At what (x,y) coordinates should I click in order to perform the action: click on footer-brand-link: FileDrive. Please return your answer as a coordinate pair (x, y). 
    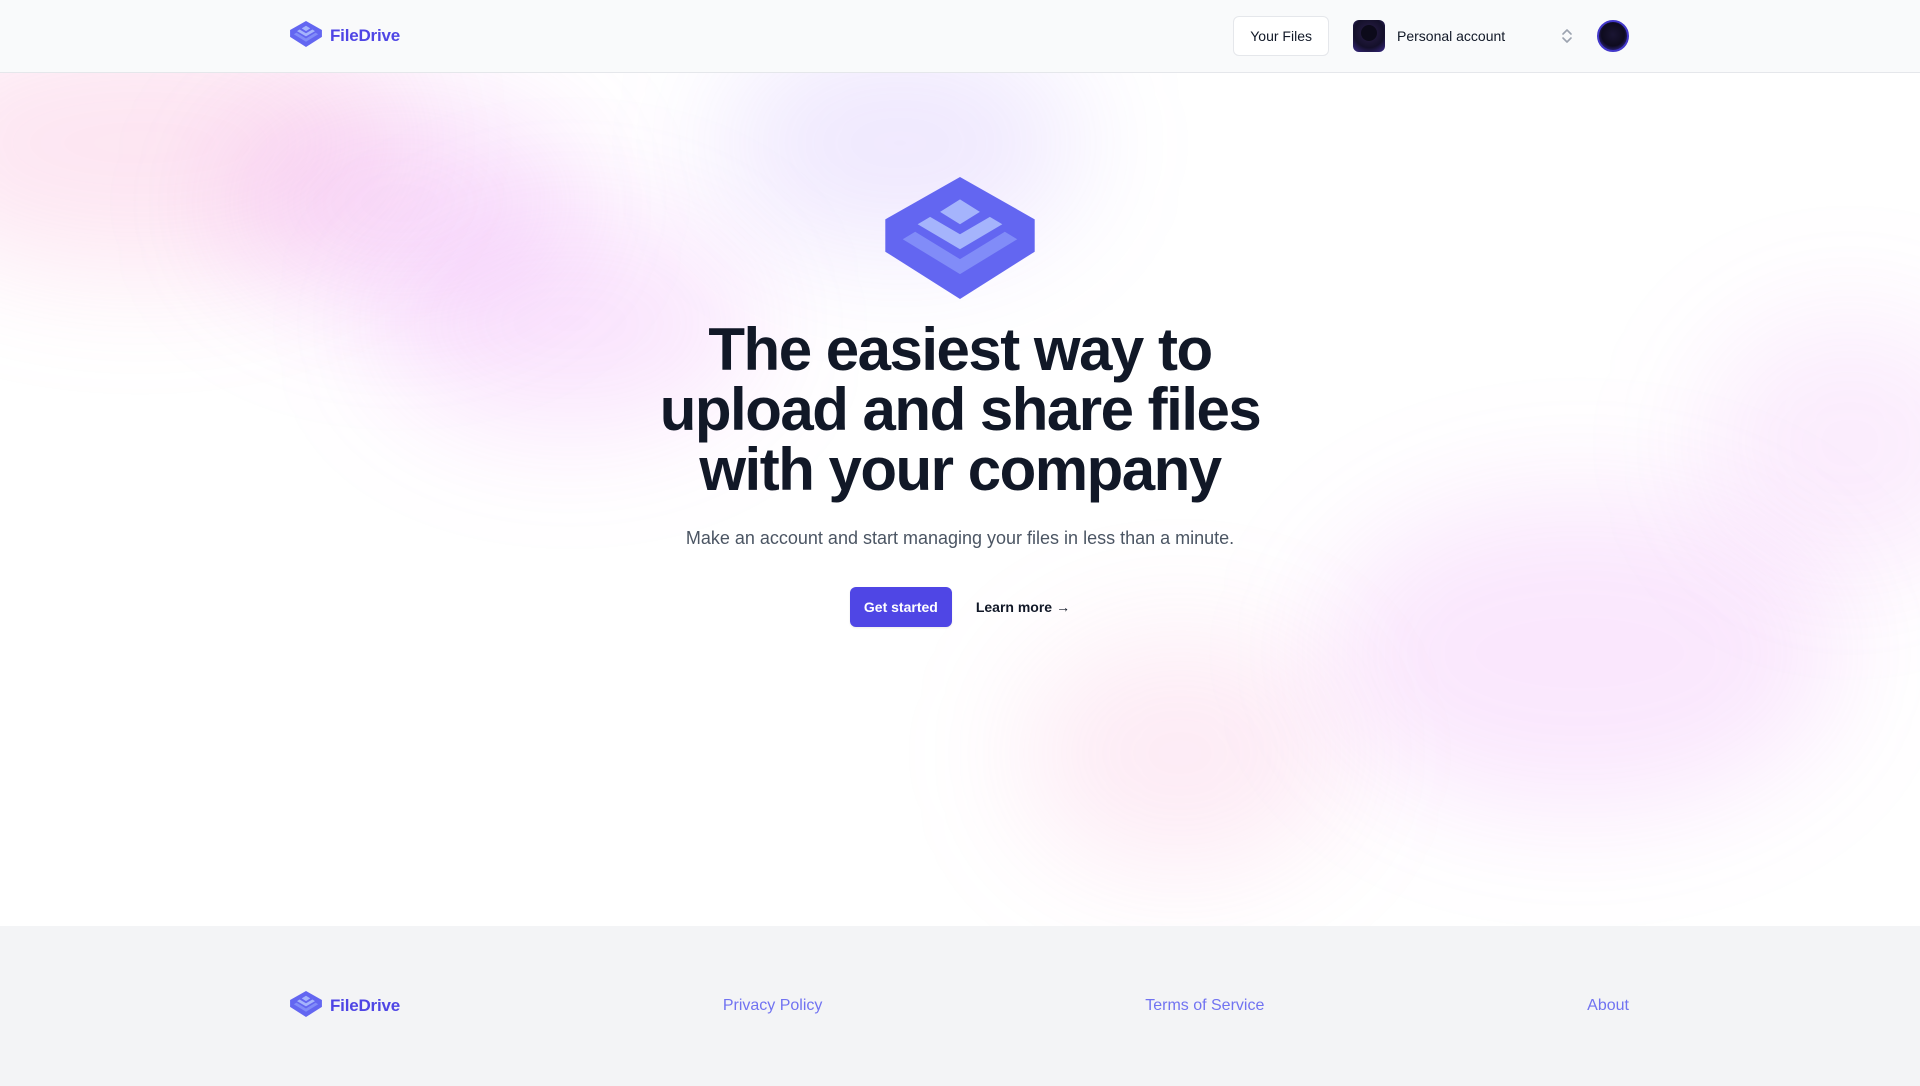
    Looking at the image, I should click on (345, 1006).